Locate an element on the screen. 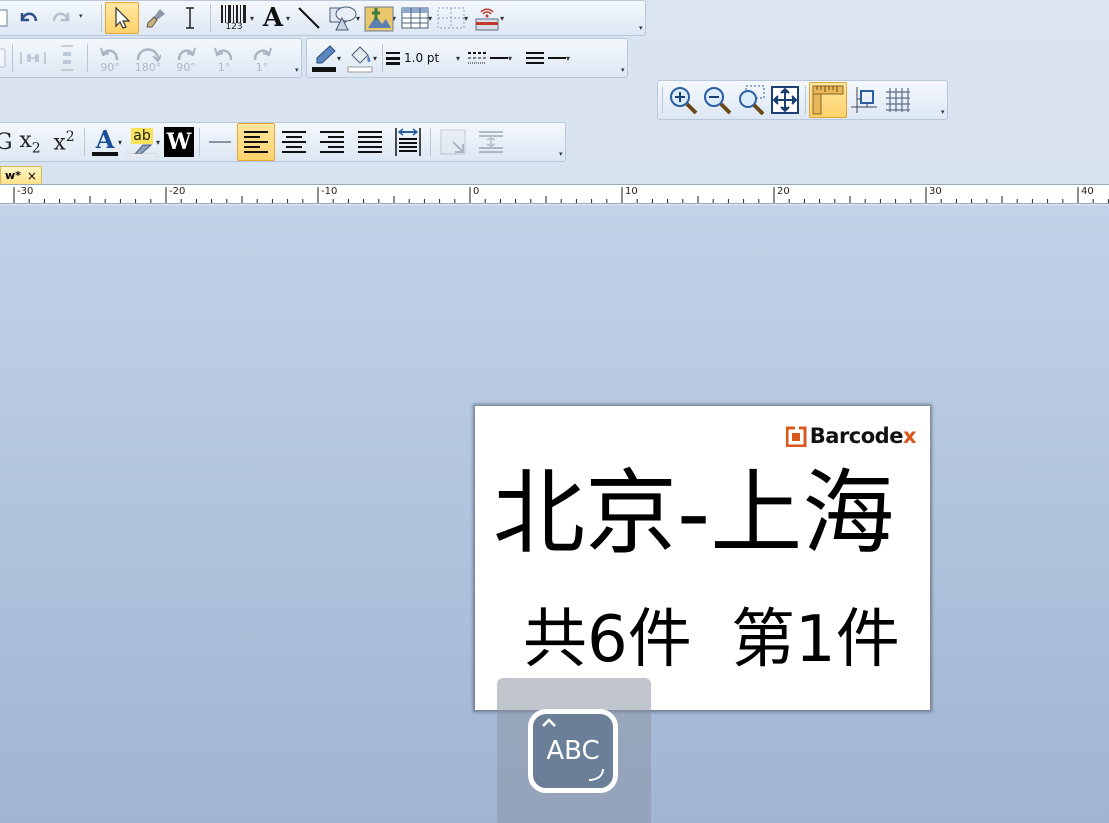 The width and height of the screenshot is (1109, 823). line-width-dropdown: ▾ is located at coordinates (458, 58).